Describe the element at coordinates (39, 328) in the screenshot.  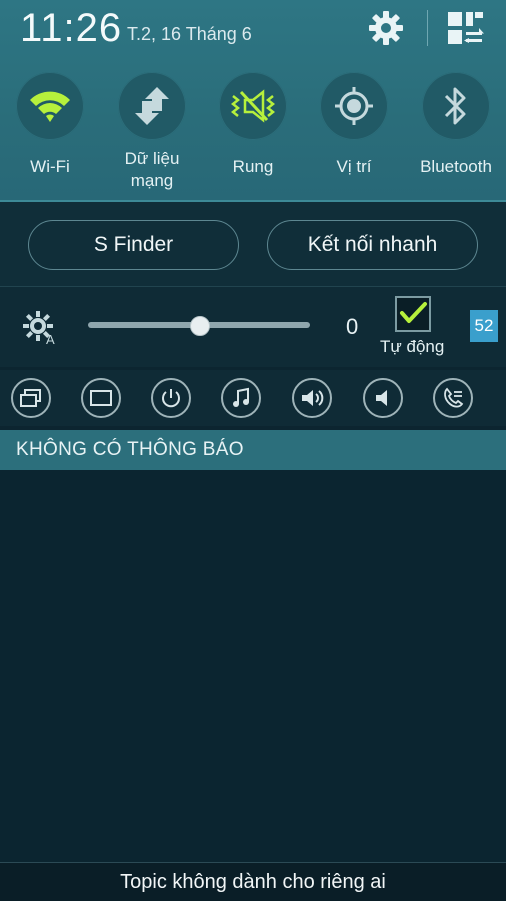
I see `brightness-auto-icon: A` at that location.